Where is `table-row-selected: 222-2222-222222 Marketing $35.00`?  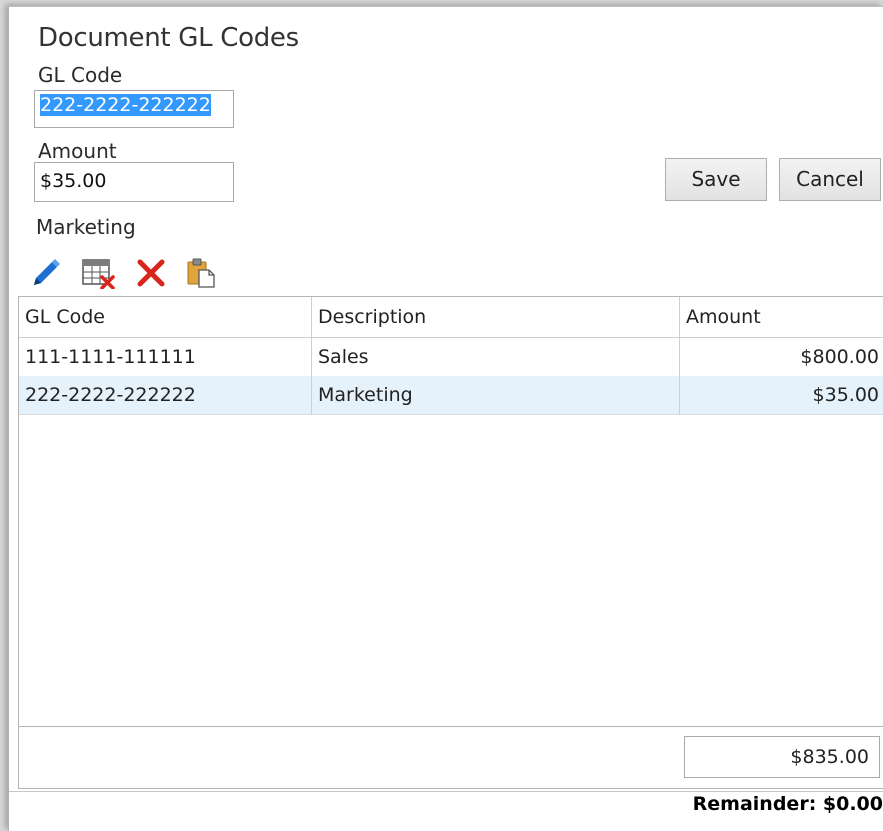
table-row-selected: 222-2222-222222 Marketing $35.00 is located at coordinates (451, 395).